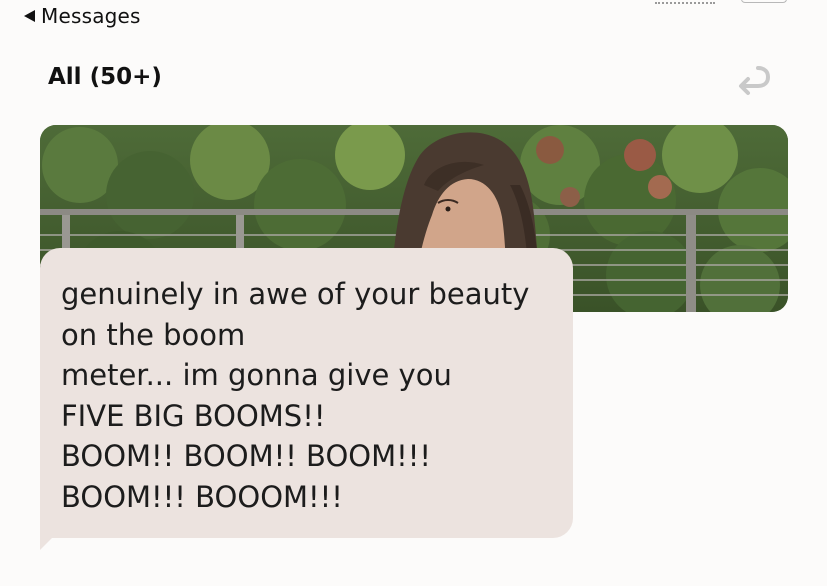 The height and width of the screenshot is (586, 827). Describe the element at coordinates (47, 543) in the screenshot. I see `bubble-tail` at that location.